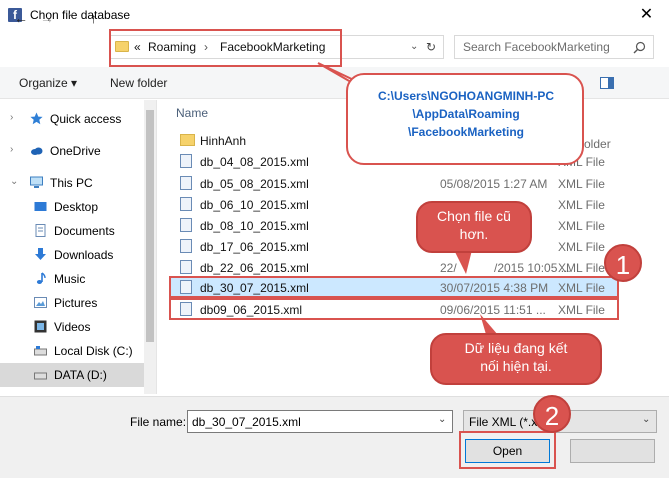  I want to click on step-badge-2: 2, so click(552, 414).